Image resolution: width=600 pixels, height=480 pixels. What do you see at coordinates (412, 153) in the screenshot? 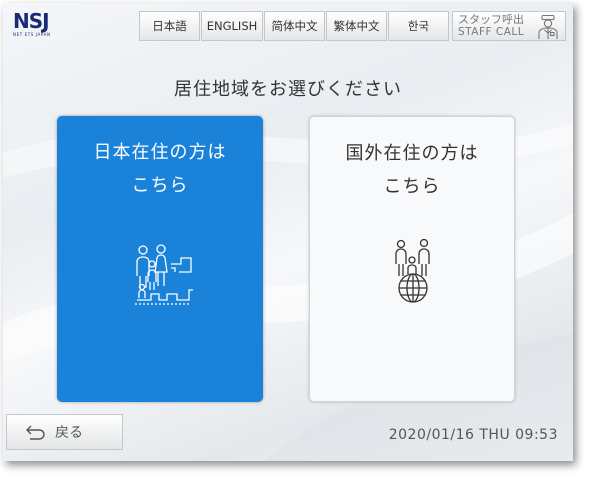
I see `card-label-line1: 国外在住の方は` at bounding box center [412, 153].